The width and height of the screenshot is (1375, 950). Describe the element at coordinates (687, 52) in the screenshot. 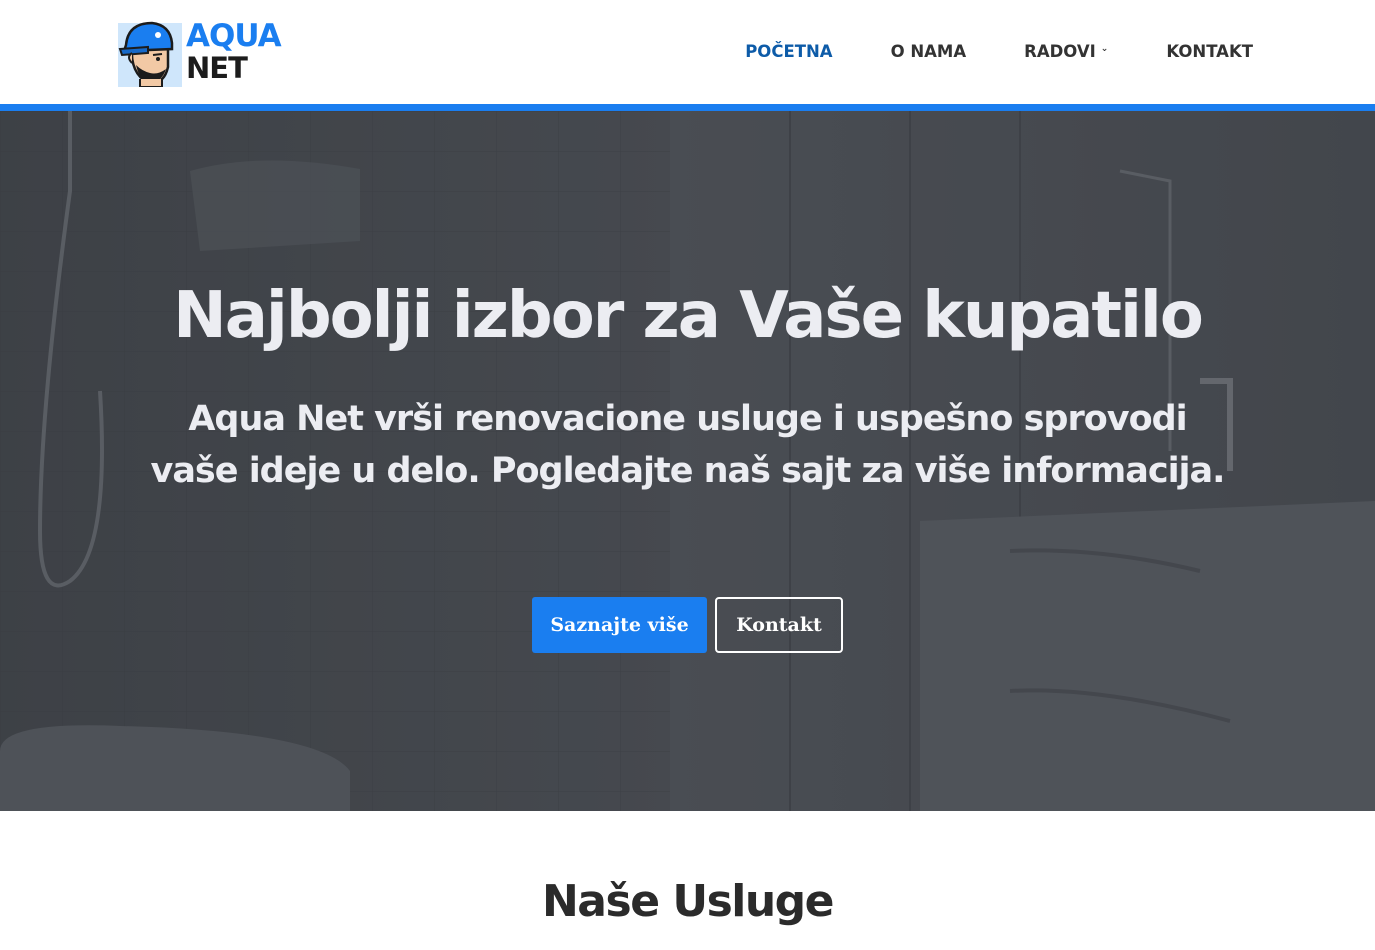

I see `site-header: AQUA NET POČETNA O NAMA RADOVI ⌄ KONTAKT` at that location.